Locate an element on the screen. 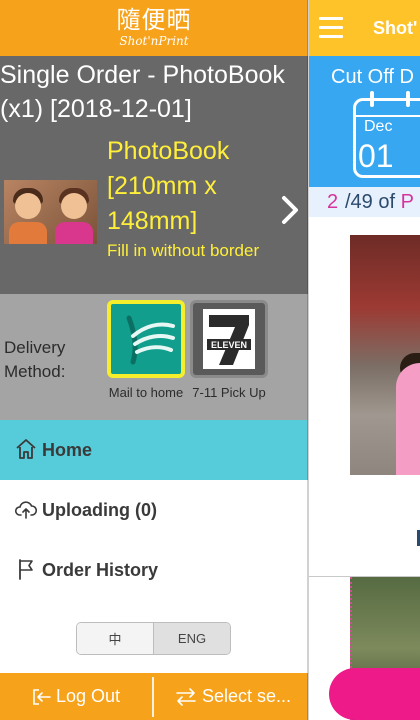 The image size is (420, 720). language-toggle: 中 ENG is located at coordinates (153, 638).